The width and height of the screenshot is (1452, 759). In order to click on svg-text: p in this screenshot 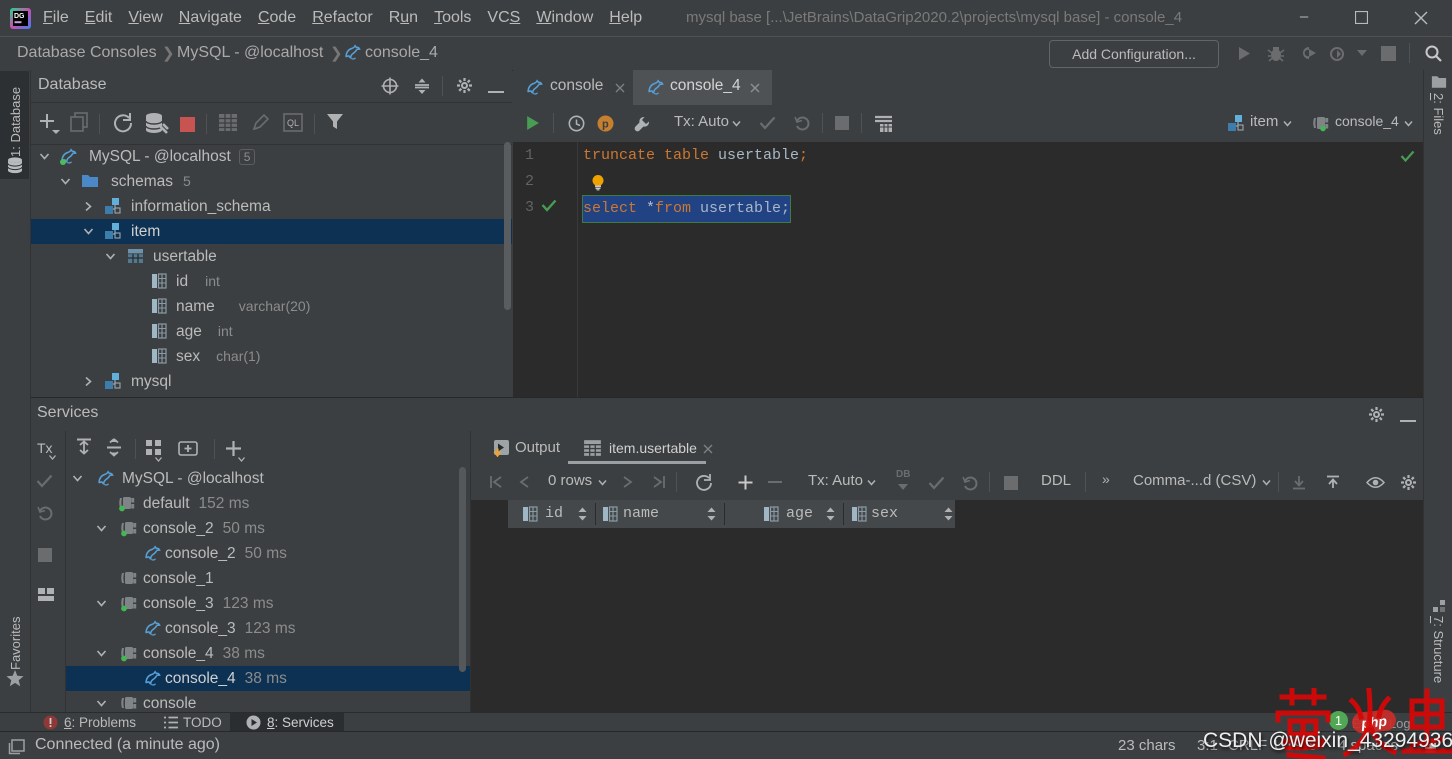, I will do `click(605, 125)`.